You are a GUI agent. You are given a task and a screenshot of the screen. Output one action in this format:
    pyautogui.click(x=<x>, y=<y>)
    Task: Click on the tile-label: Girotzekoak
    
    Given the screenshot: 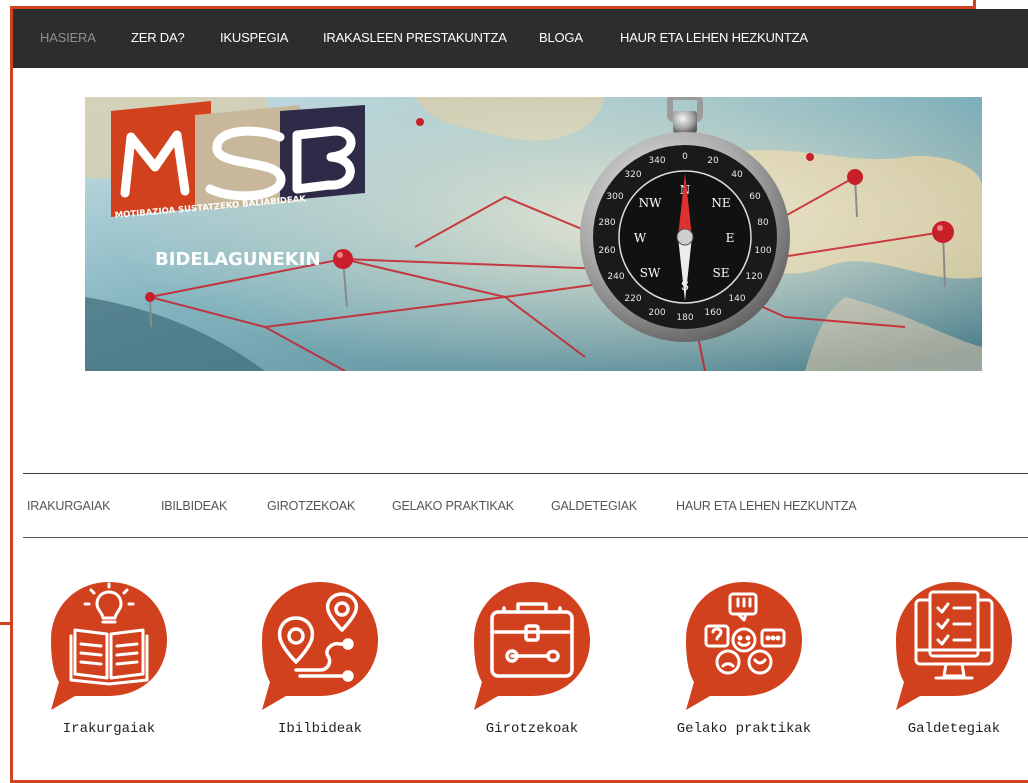 What is the action you would take?
    pyautogui.click(x=532, y=729)
    